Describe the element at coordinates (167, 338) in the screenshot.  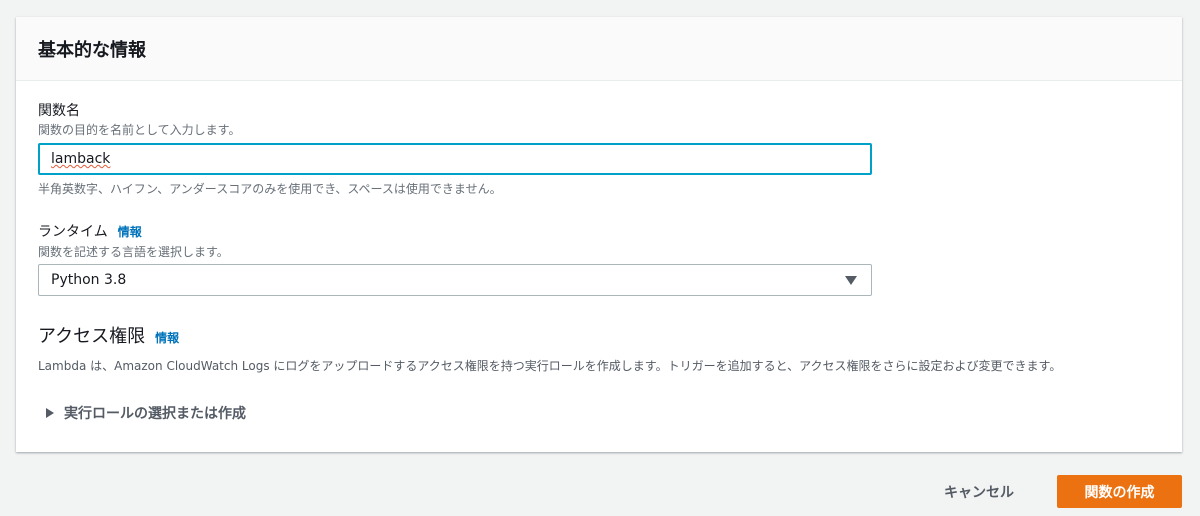
I see `permissions-info-link: 情報` at that location.